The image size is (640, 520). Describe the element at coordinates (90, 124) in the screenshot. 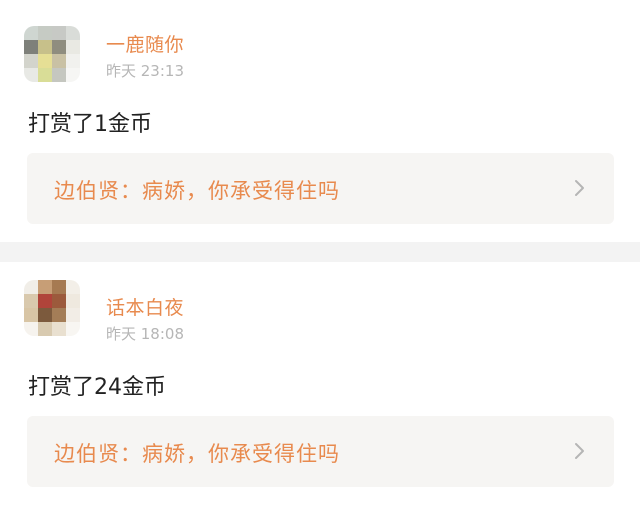

I see `reward-message: 打赏了1金币` at that location.